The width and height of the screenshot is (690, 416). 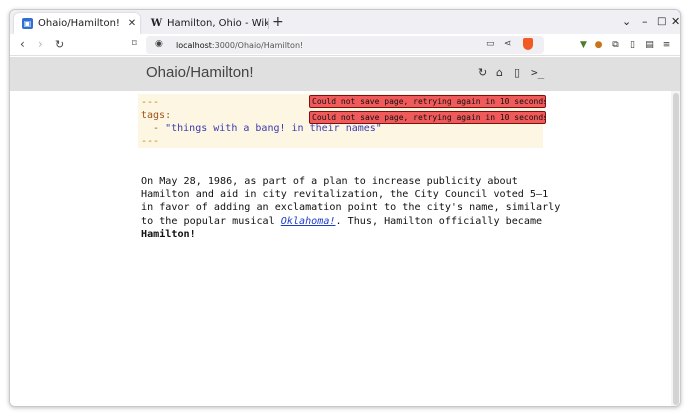 What do you see at coordinates (439, 221) in the screenshot?
I see `paragraph-text-cont: . Thus, Hamilton officially became` at bounding box center [439, 221].